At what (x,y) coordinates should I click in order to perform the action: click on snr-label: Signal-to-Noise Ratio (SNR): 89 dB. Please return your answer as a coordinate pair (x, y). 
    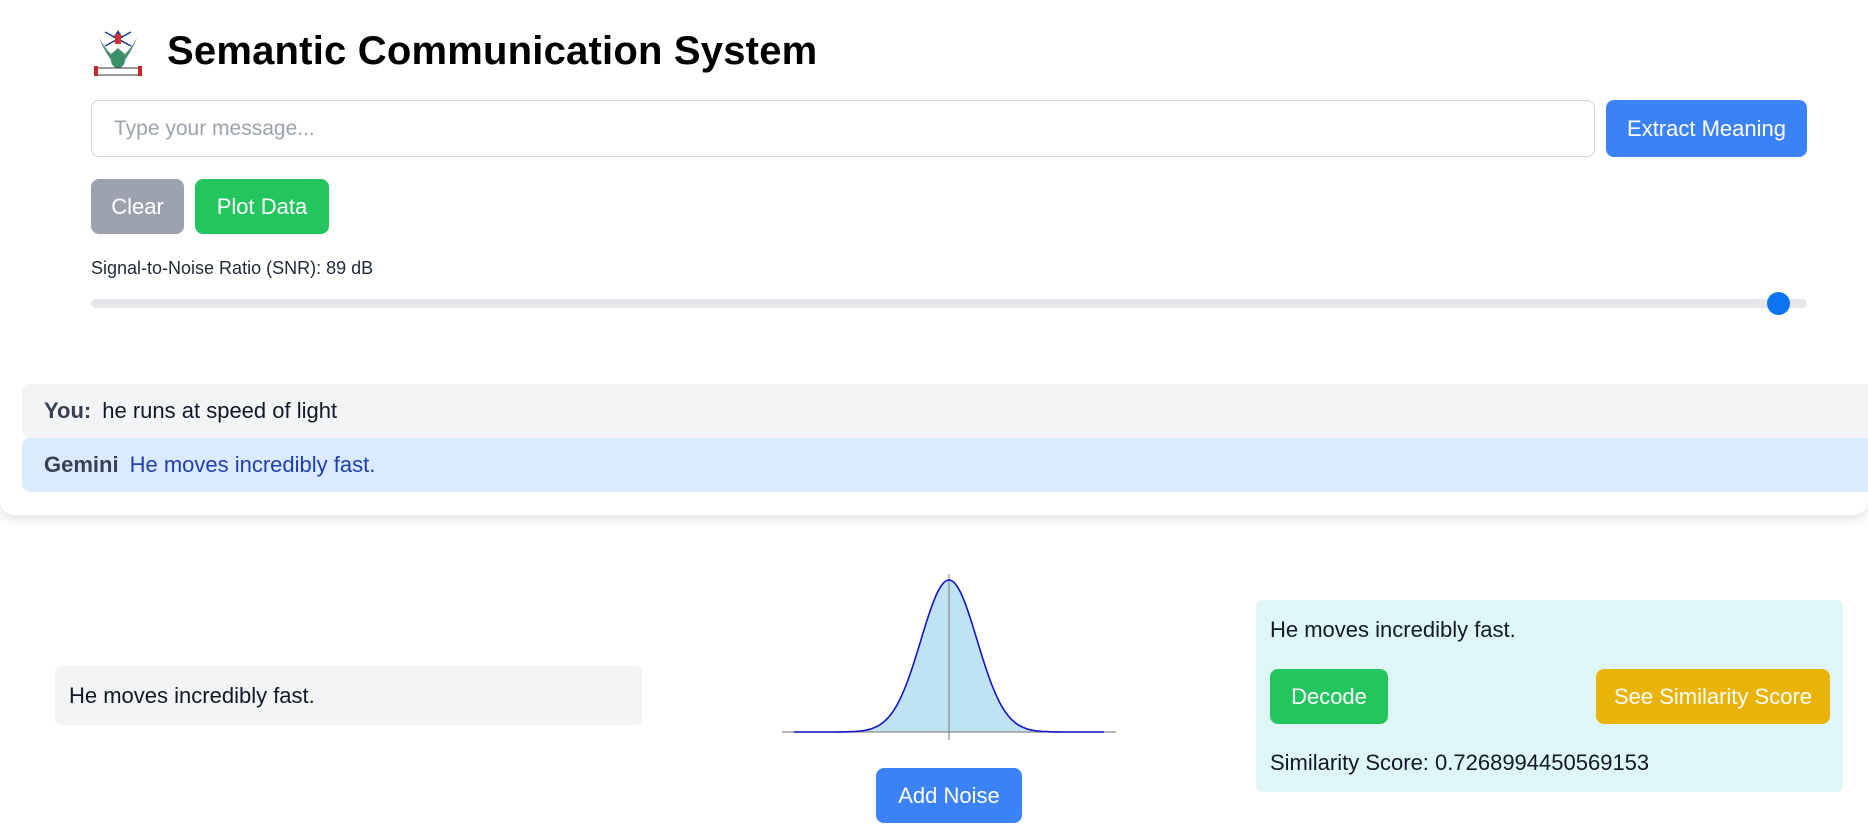
    Looking at the image, I should click on (232, 268).